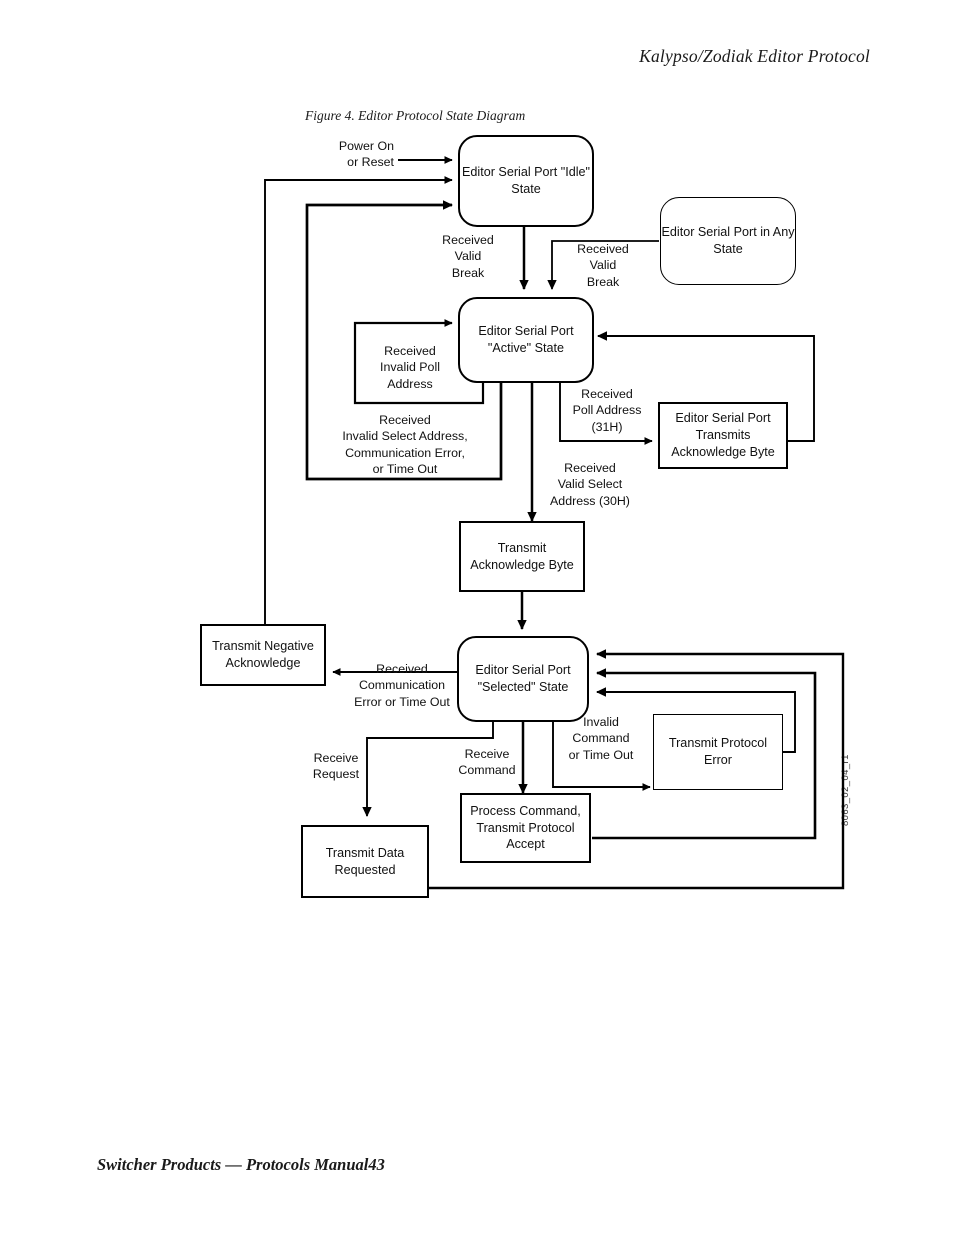 The width and height of the screenshot is (954, 1235). I want to click on state-node-any-state: Editor Serial Port in Any State, so click(728, 241).